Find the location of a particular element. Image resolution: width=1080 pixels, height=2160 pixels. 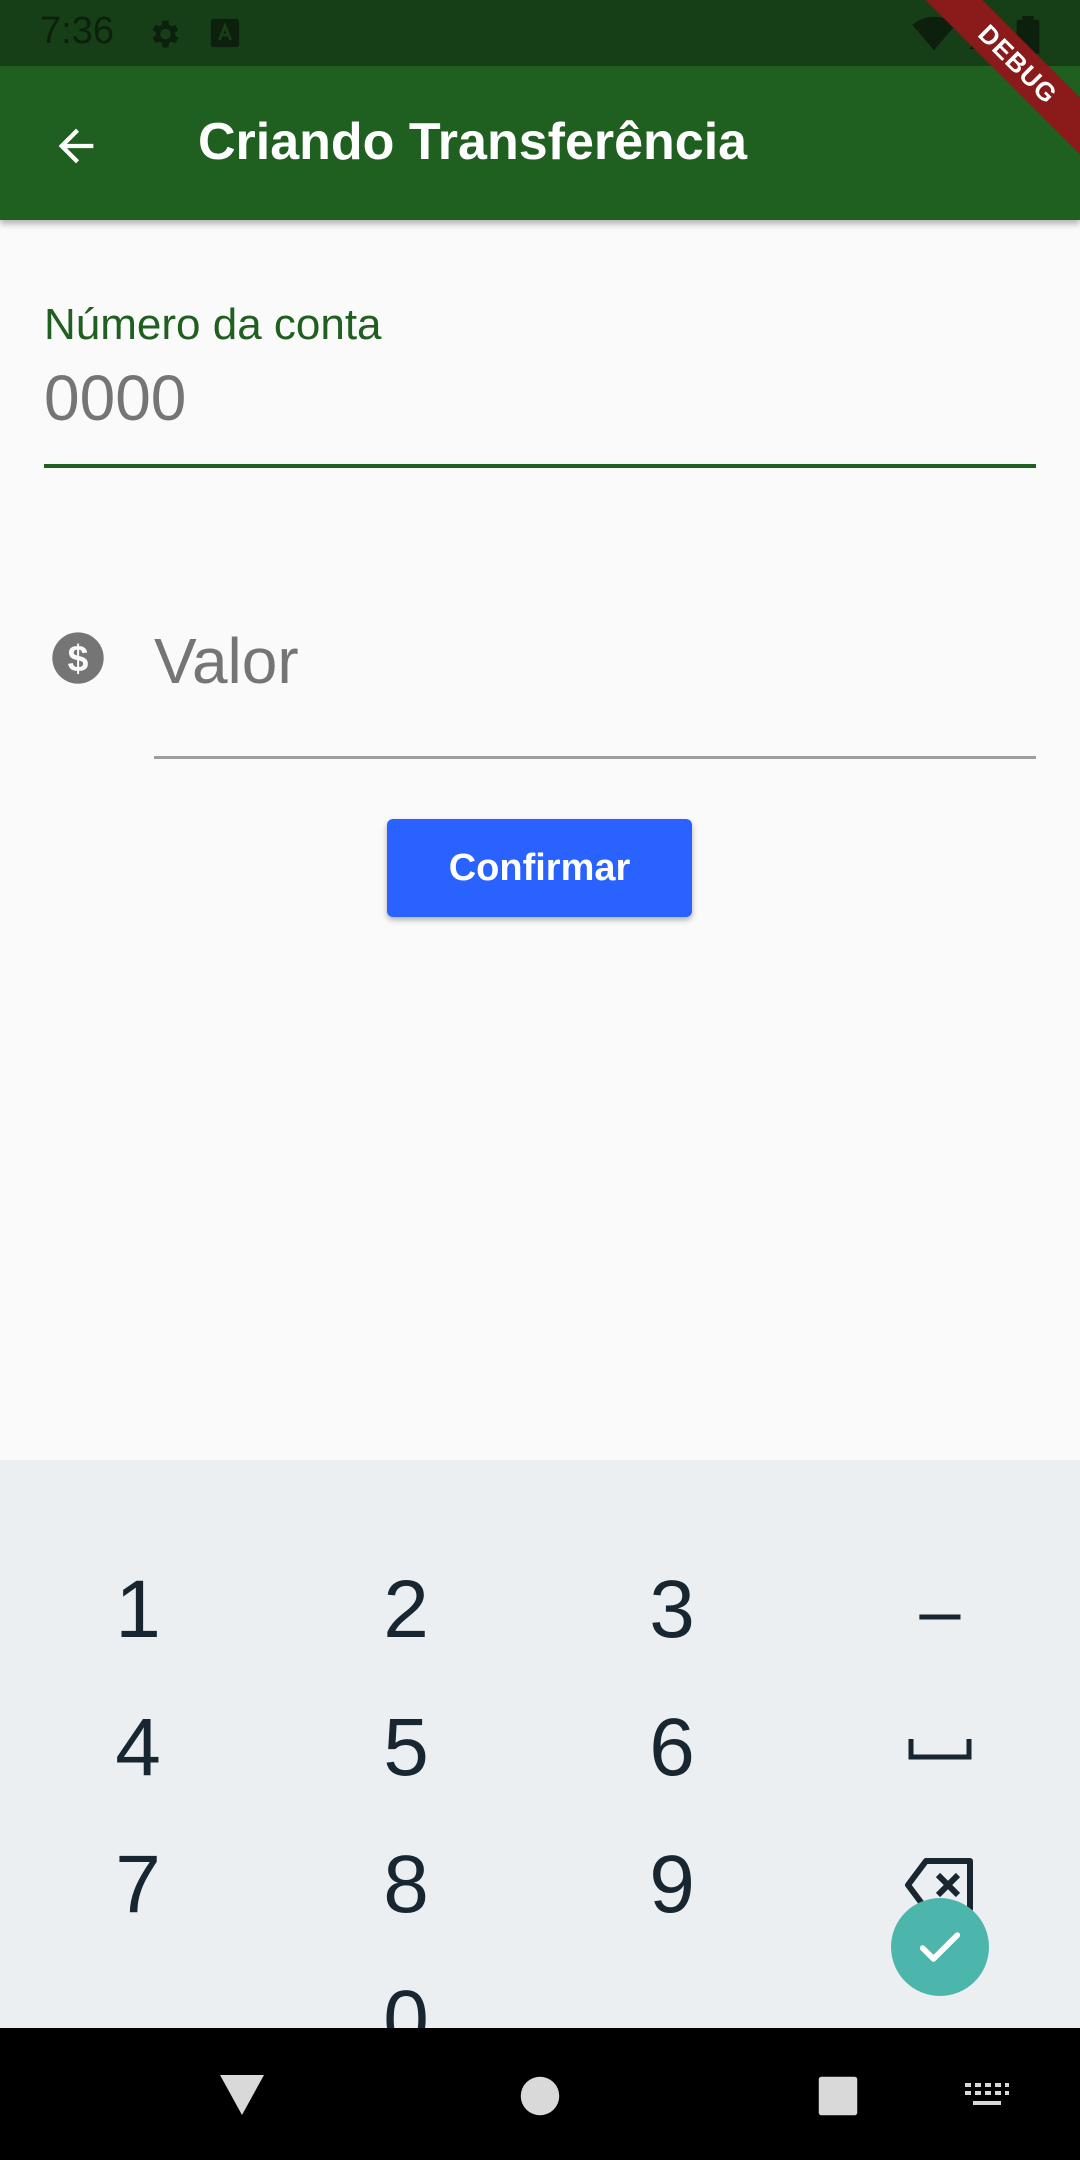

check-icon is located at coordinates (940, 1947).